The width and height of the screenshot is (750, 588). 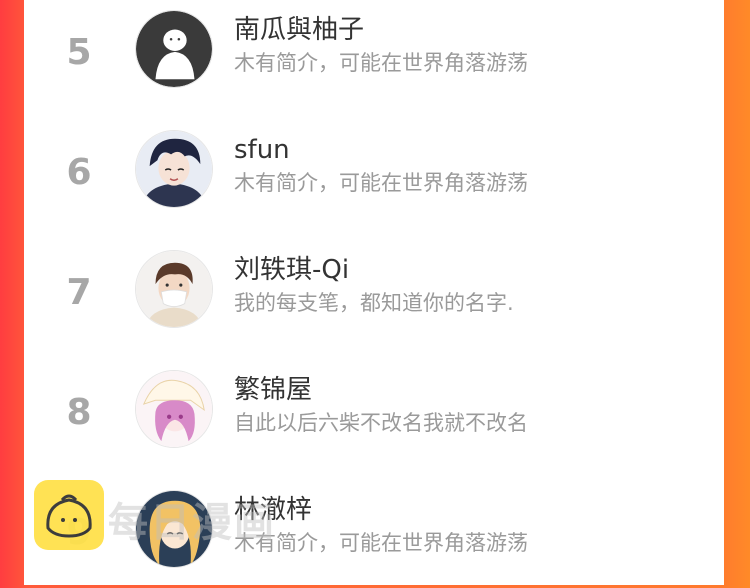 I want to click on user-name: 南瓜與柚子, so click(x=299, y=30).